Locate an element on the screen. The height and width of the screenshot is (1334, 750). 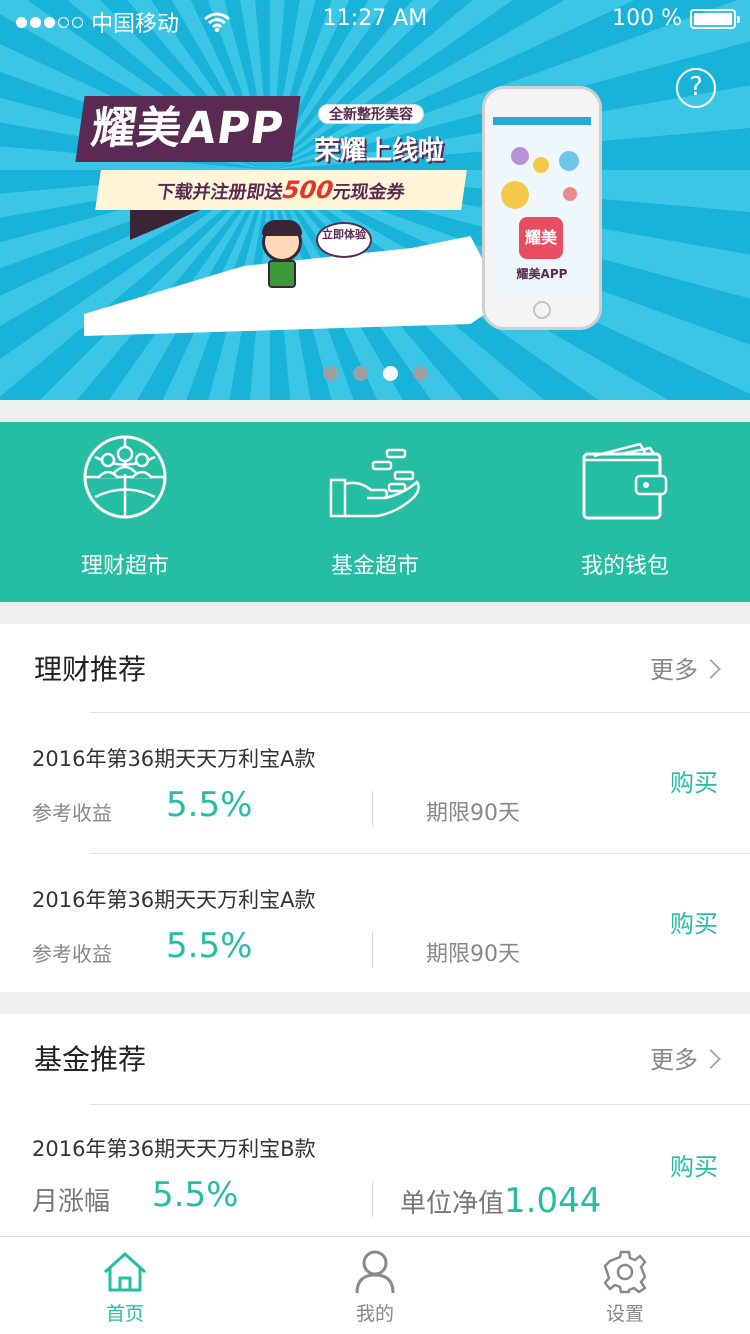
tab-home: 首页 is located at coordinates (125, 1285).